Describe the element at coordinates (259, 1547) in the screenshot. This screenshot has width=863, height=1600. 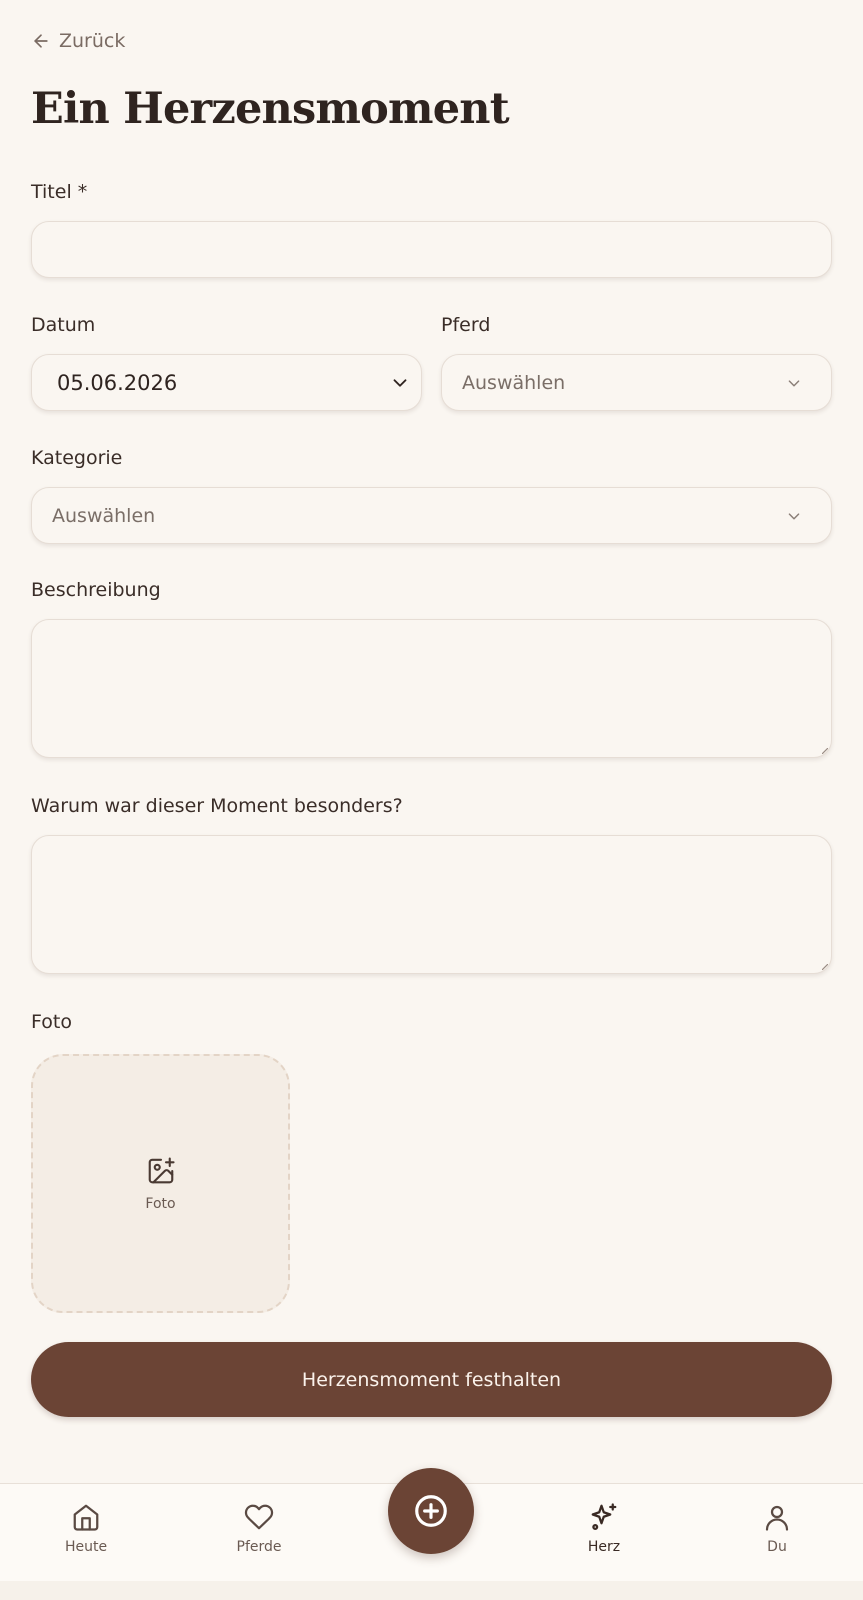
I see `nav-label-pferde: Pferde` at that location.